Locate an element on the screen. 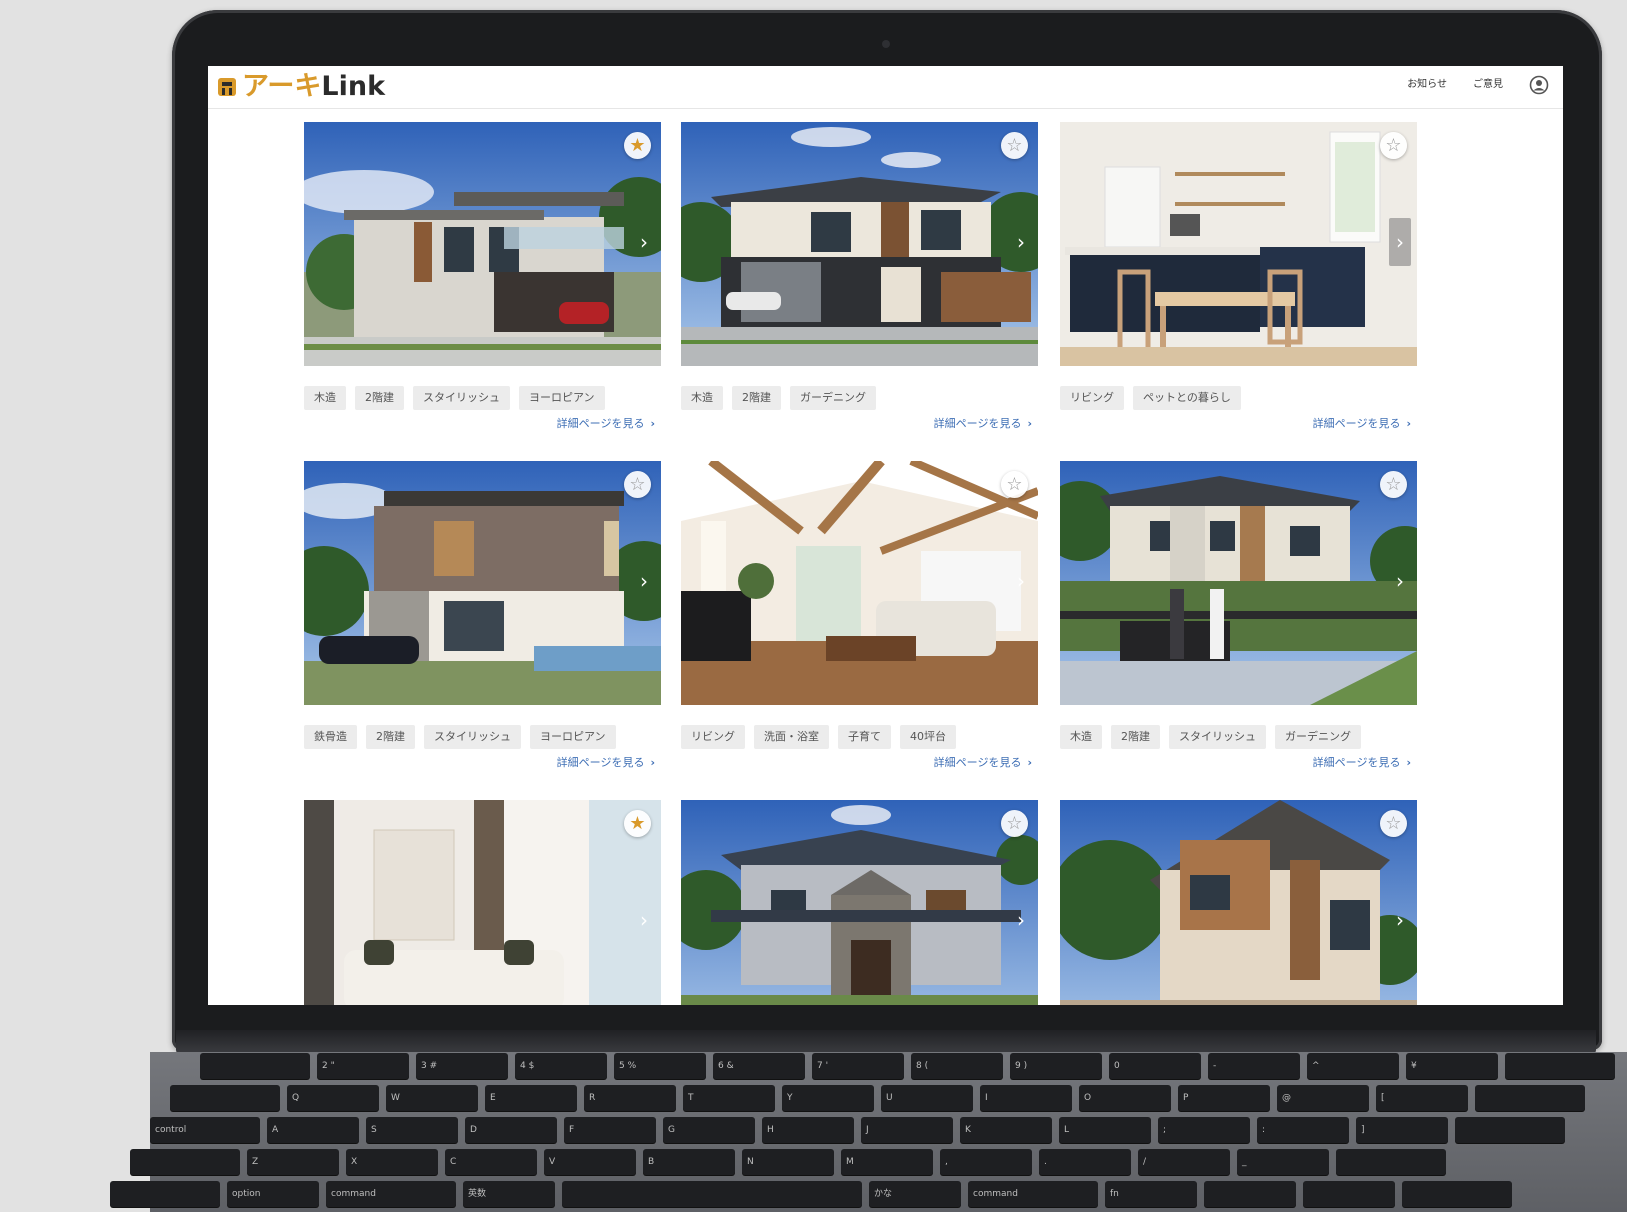  property-card: ☆ › 鉄骨造 2階建 スタイリッシュ ヨーロピアン 詳細ページを見る › is located at coordinates (482, 615).